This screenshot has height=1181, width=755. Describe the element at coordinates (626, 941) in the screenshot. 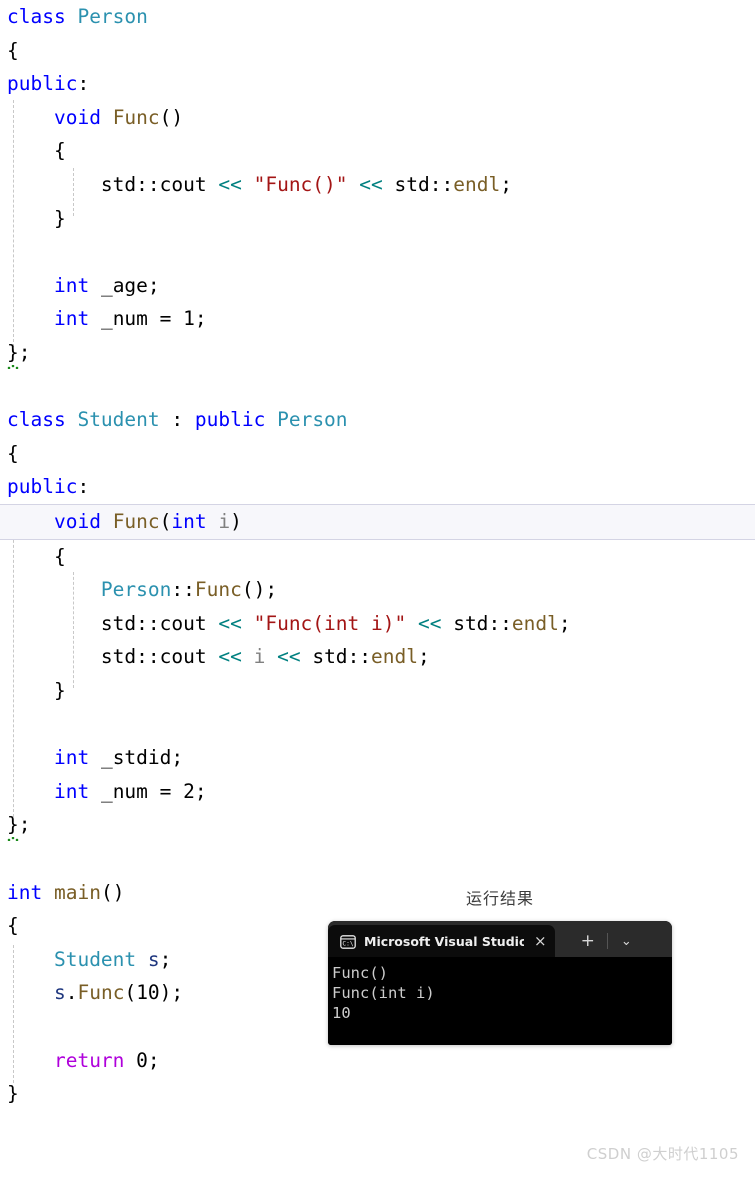

I see `chevron-down-icon: ⌄` at that location.